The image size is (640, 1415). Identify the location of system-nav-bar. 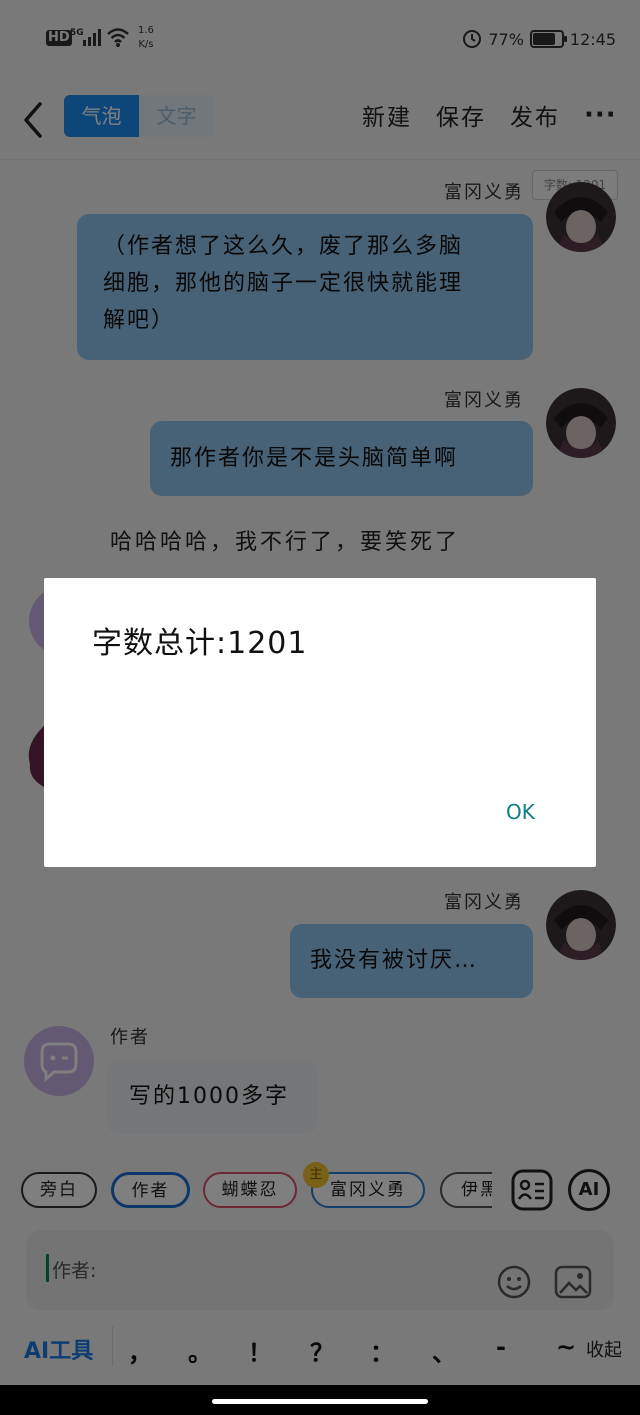
(320, 1400).